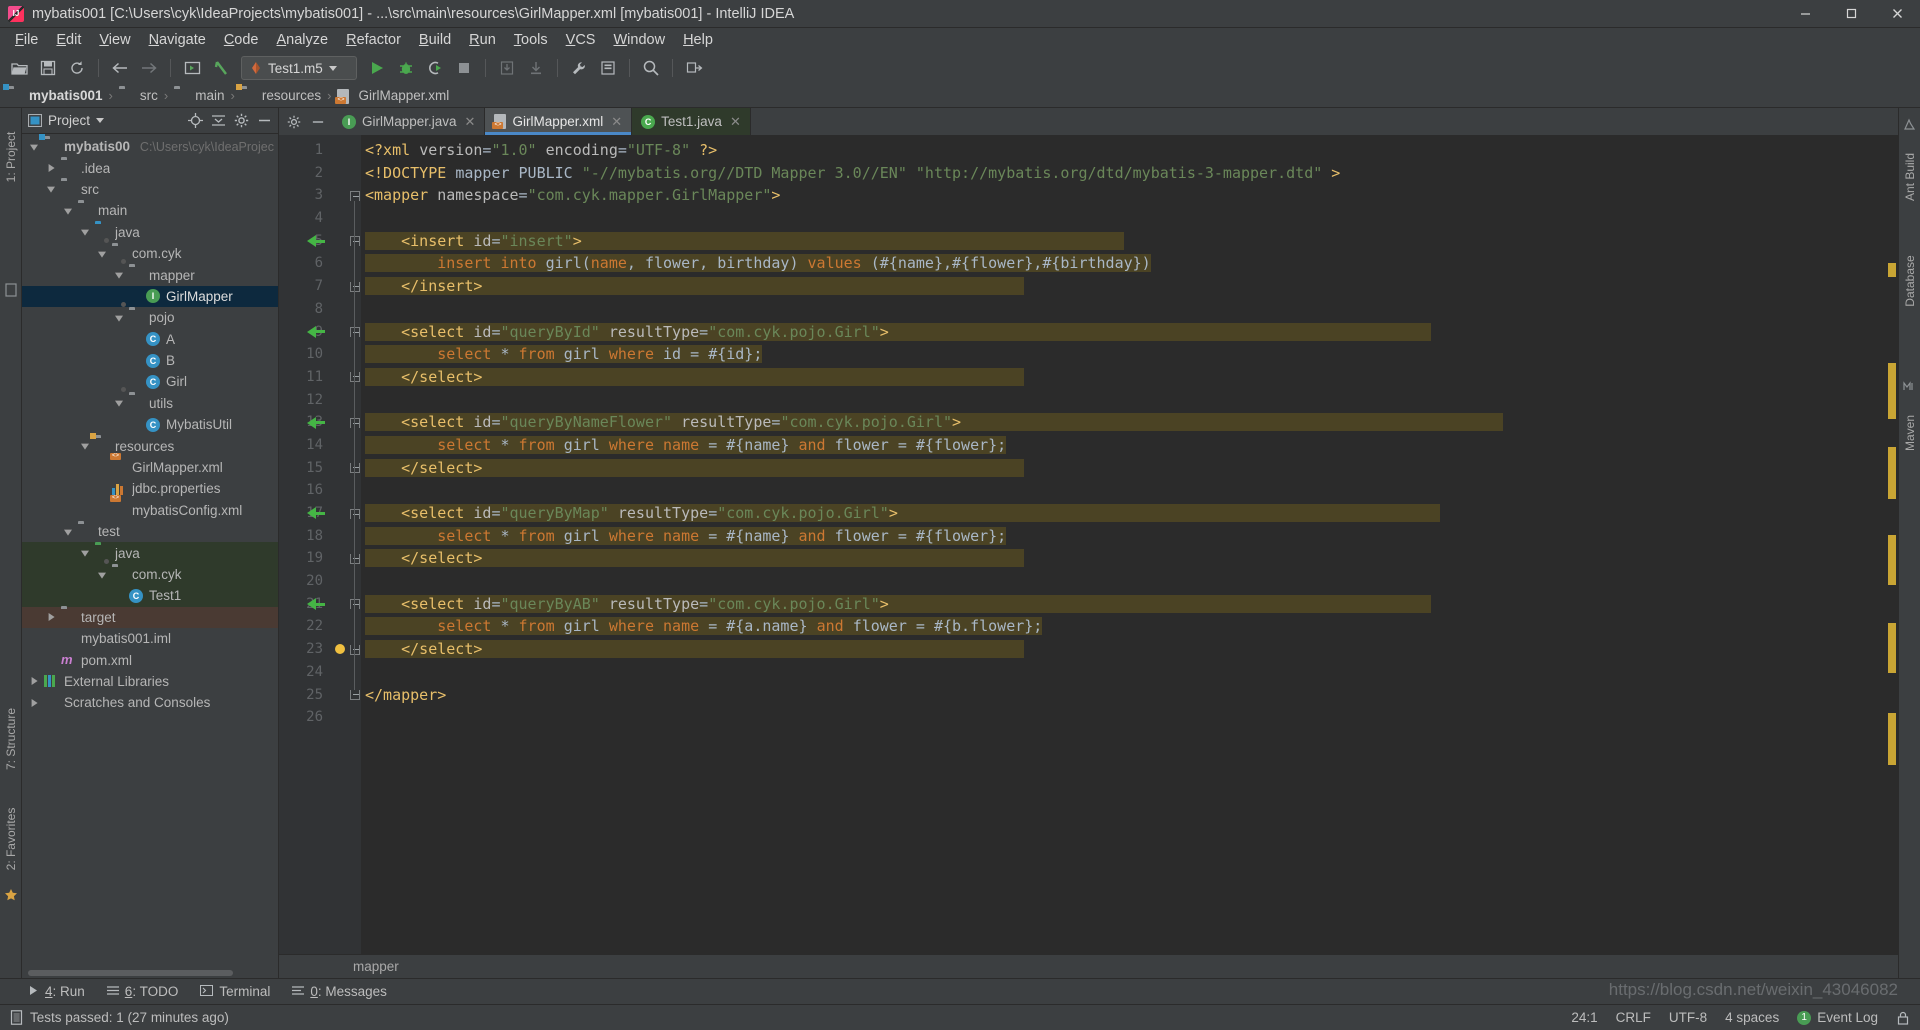 The height and width of the screenshot is (1030, 1920). I want to click on gutter-line-4: 4, so click(314, 218).